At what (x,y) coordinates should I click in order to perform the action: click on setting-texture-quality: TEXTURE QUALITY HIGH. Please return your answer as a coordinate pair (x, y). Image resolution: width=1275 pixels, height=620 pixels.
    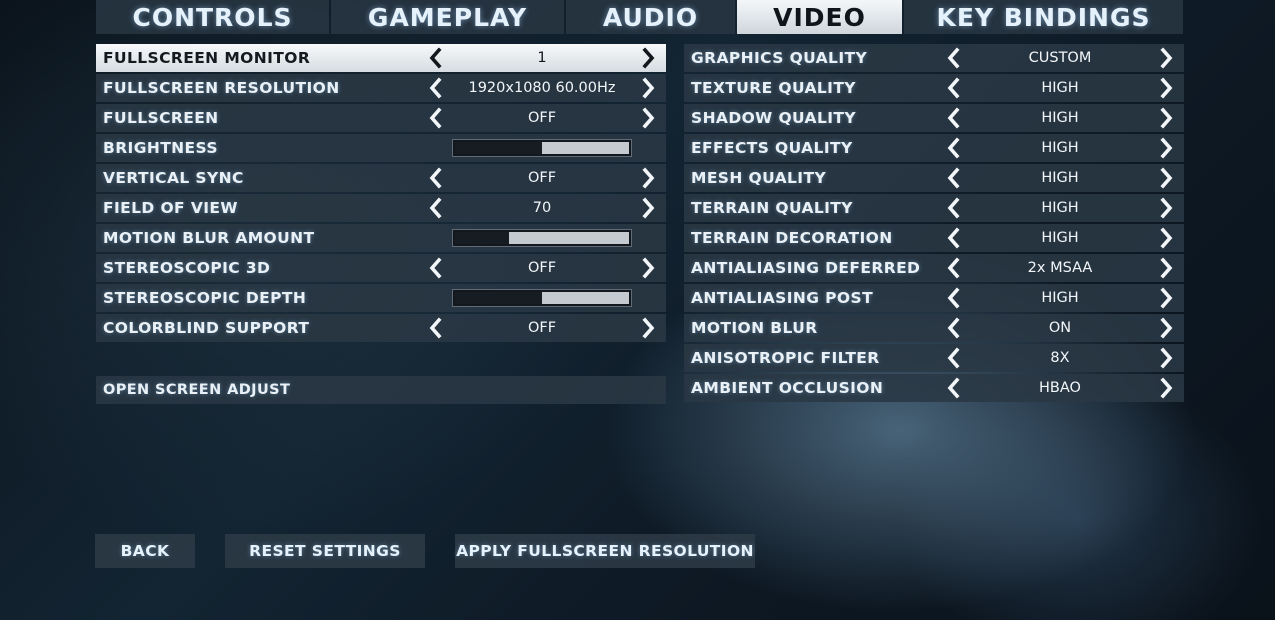
    Looking at the image, I should click on (934, 88).